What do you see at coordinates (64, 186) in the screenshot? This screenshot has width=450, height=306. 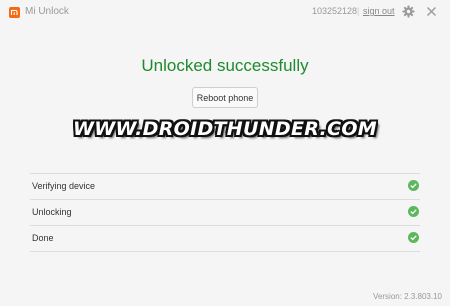 I see `step-label: Verifying device` at bounding box center [64, 186].